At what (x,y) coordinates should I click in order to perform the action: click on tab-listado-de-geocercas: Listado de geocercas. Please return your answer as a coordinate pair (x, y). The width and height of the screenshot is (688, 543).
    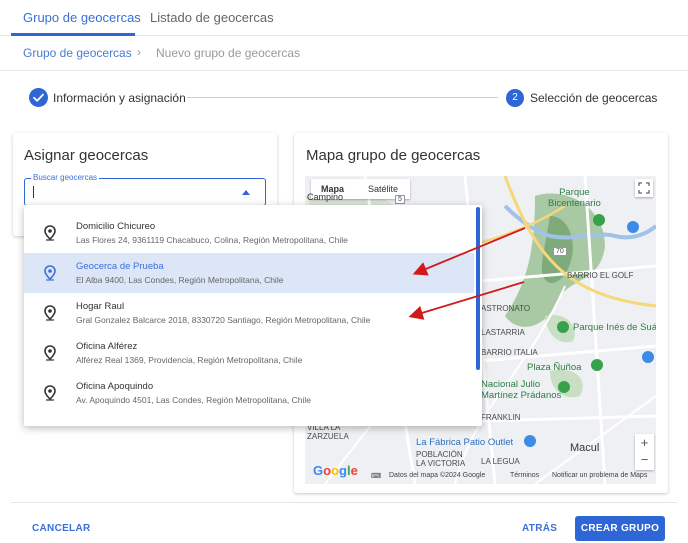
    Looking at the image, I should click on (212, 18).